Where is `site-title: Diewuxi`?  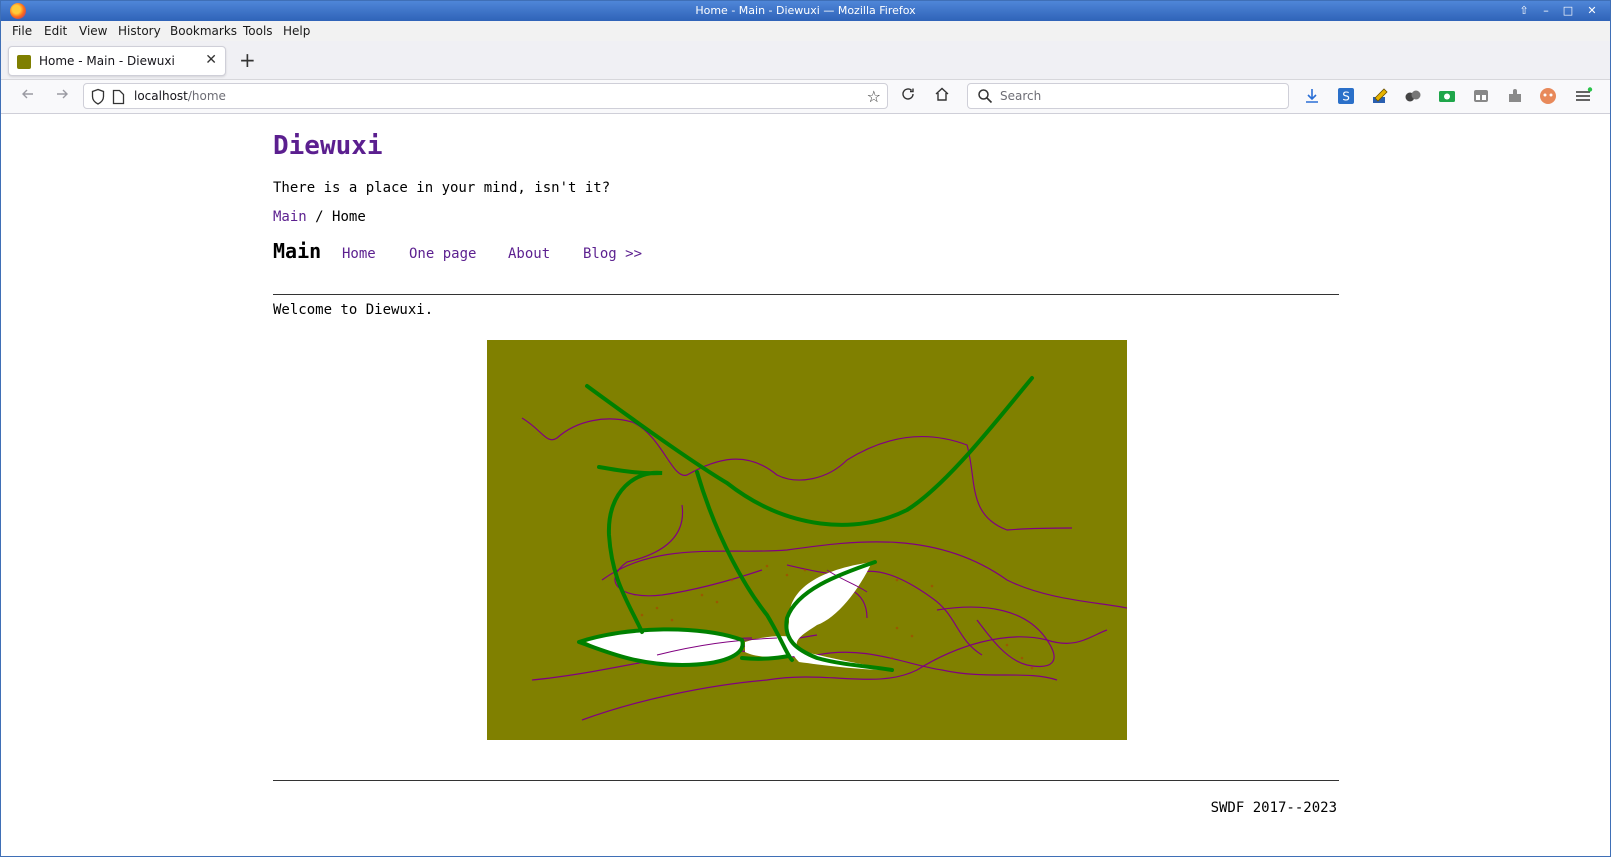 site-title: Diewuxi is located at coordinates (328, 146).